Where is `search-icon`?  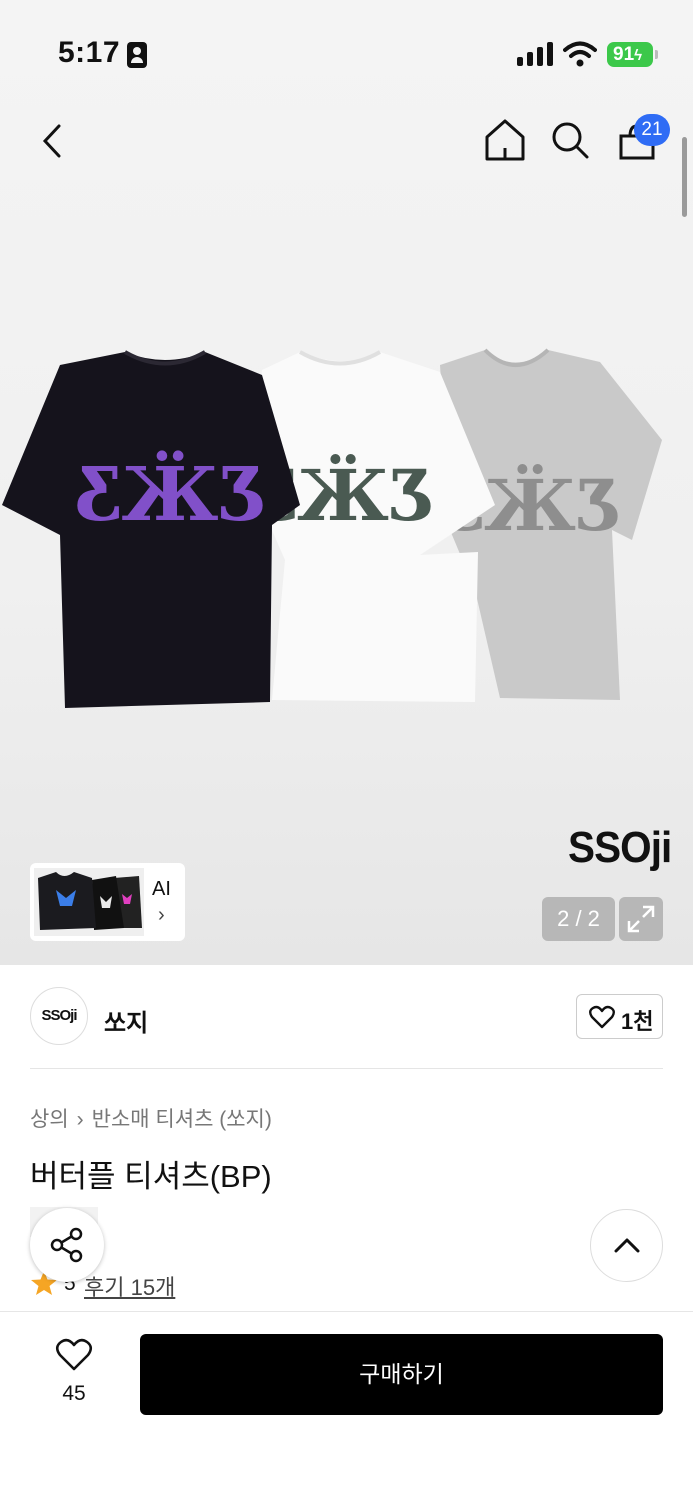 search-icon is located at coordinates (570, 140).